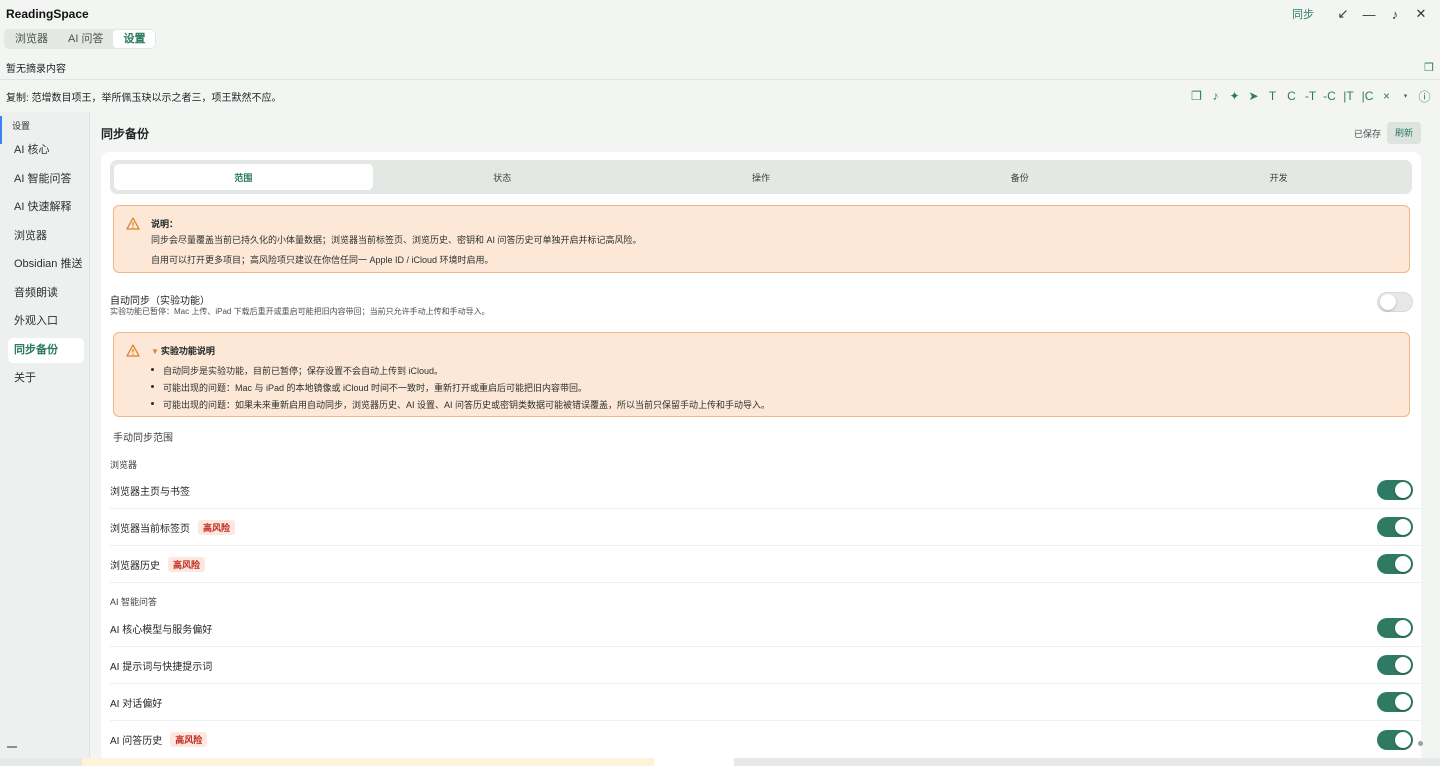 The image size is (1440, 766). I want to click on sync-item-row: AI 问答历史 高风险, so click(765, 739).